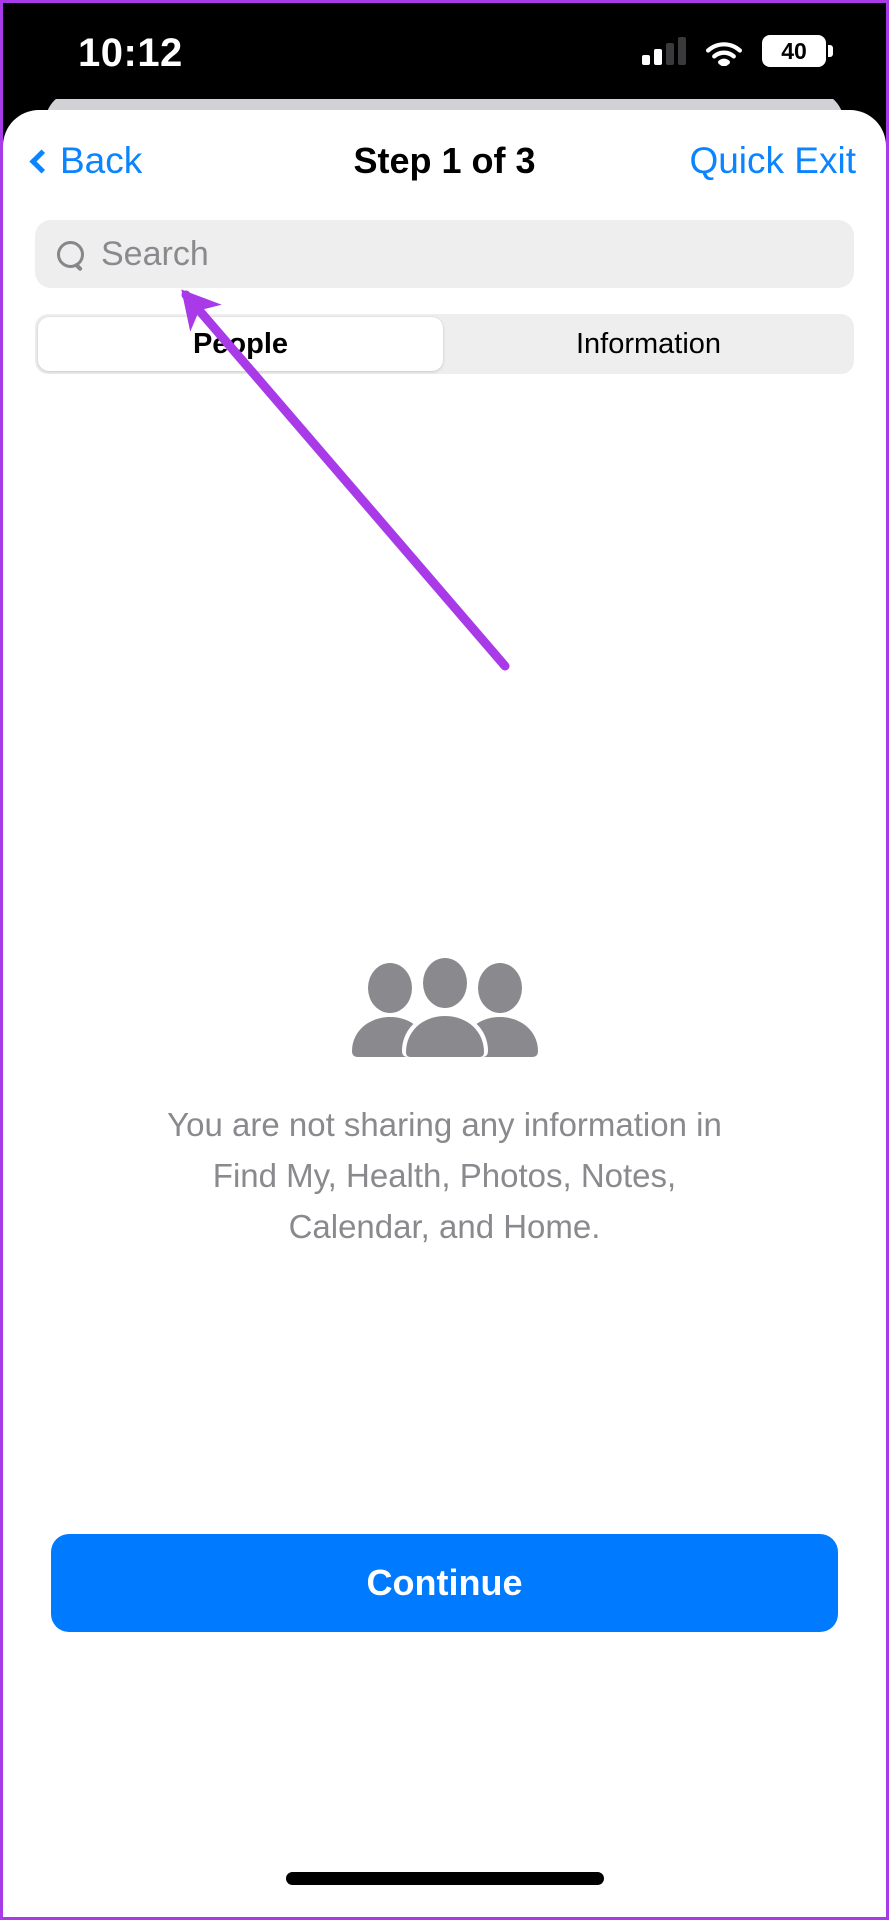 The width and height of the screenshot is (889, 1920). I want to click on continue-button: Continue, so click(444, 1583).